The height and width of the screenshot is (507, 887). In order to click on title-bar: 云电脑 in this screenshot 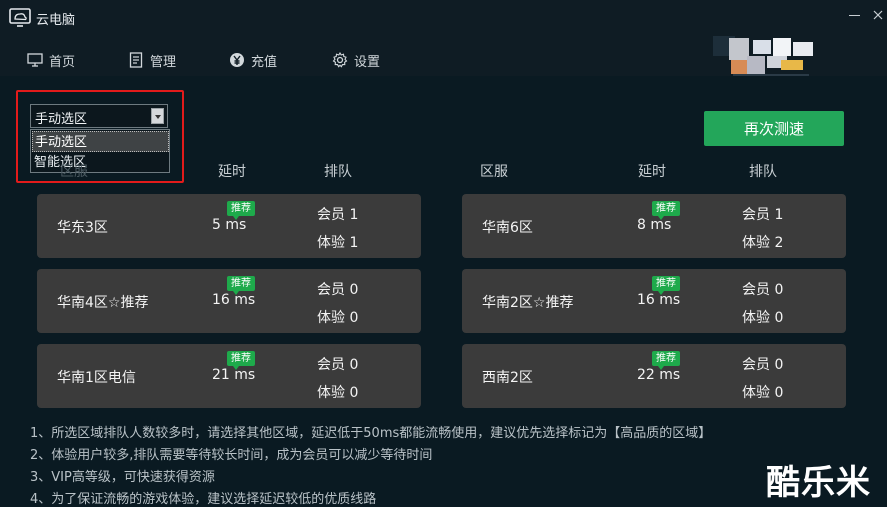, I will do `click(443, 18)`.